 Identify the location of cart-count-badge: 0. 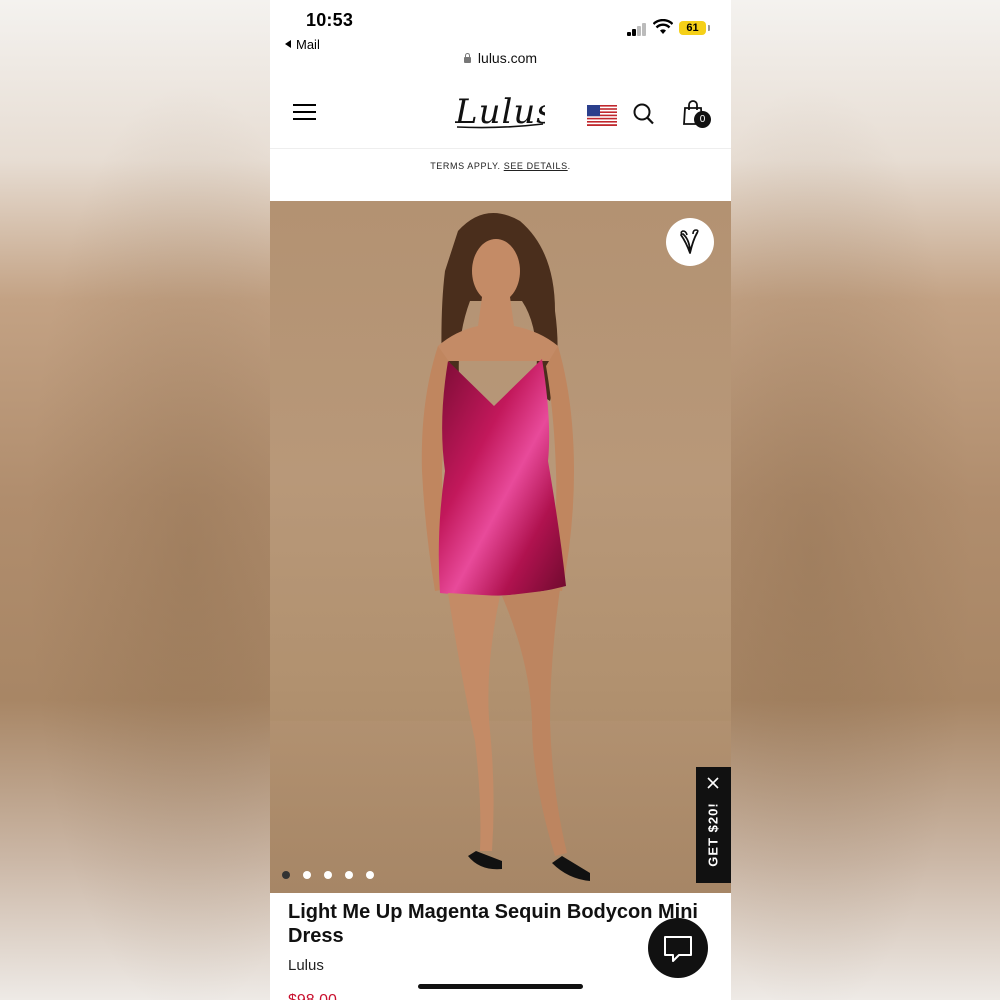
(702, 119).